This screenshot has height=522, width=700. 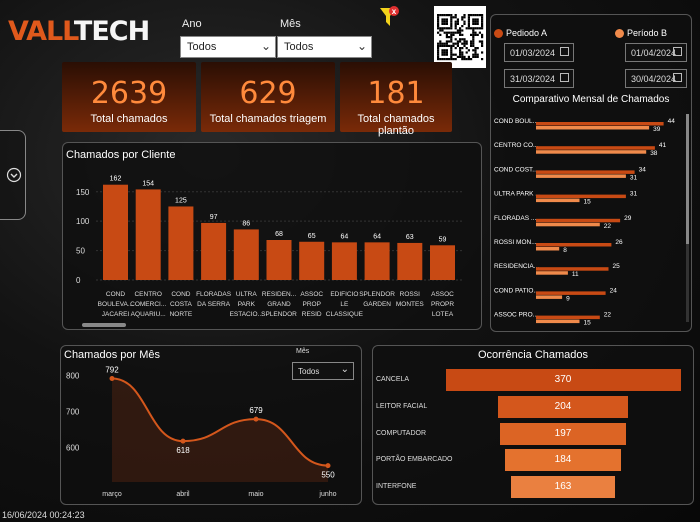 I want to click on comparativo-title: Comparativo Mensal de Chamados, so click(x=591, y=99).